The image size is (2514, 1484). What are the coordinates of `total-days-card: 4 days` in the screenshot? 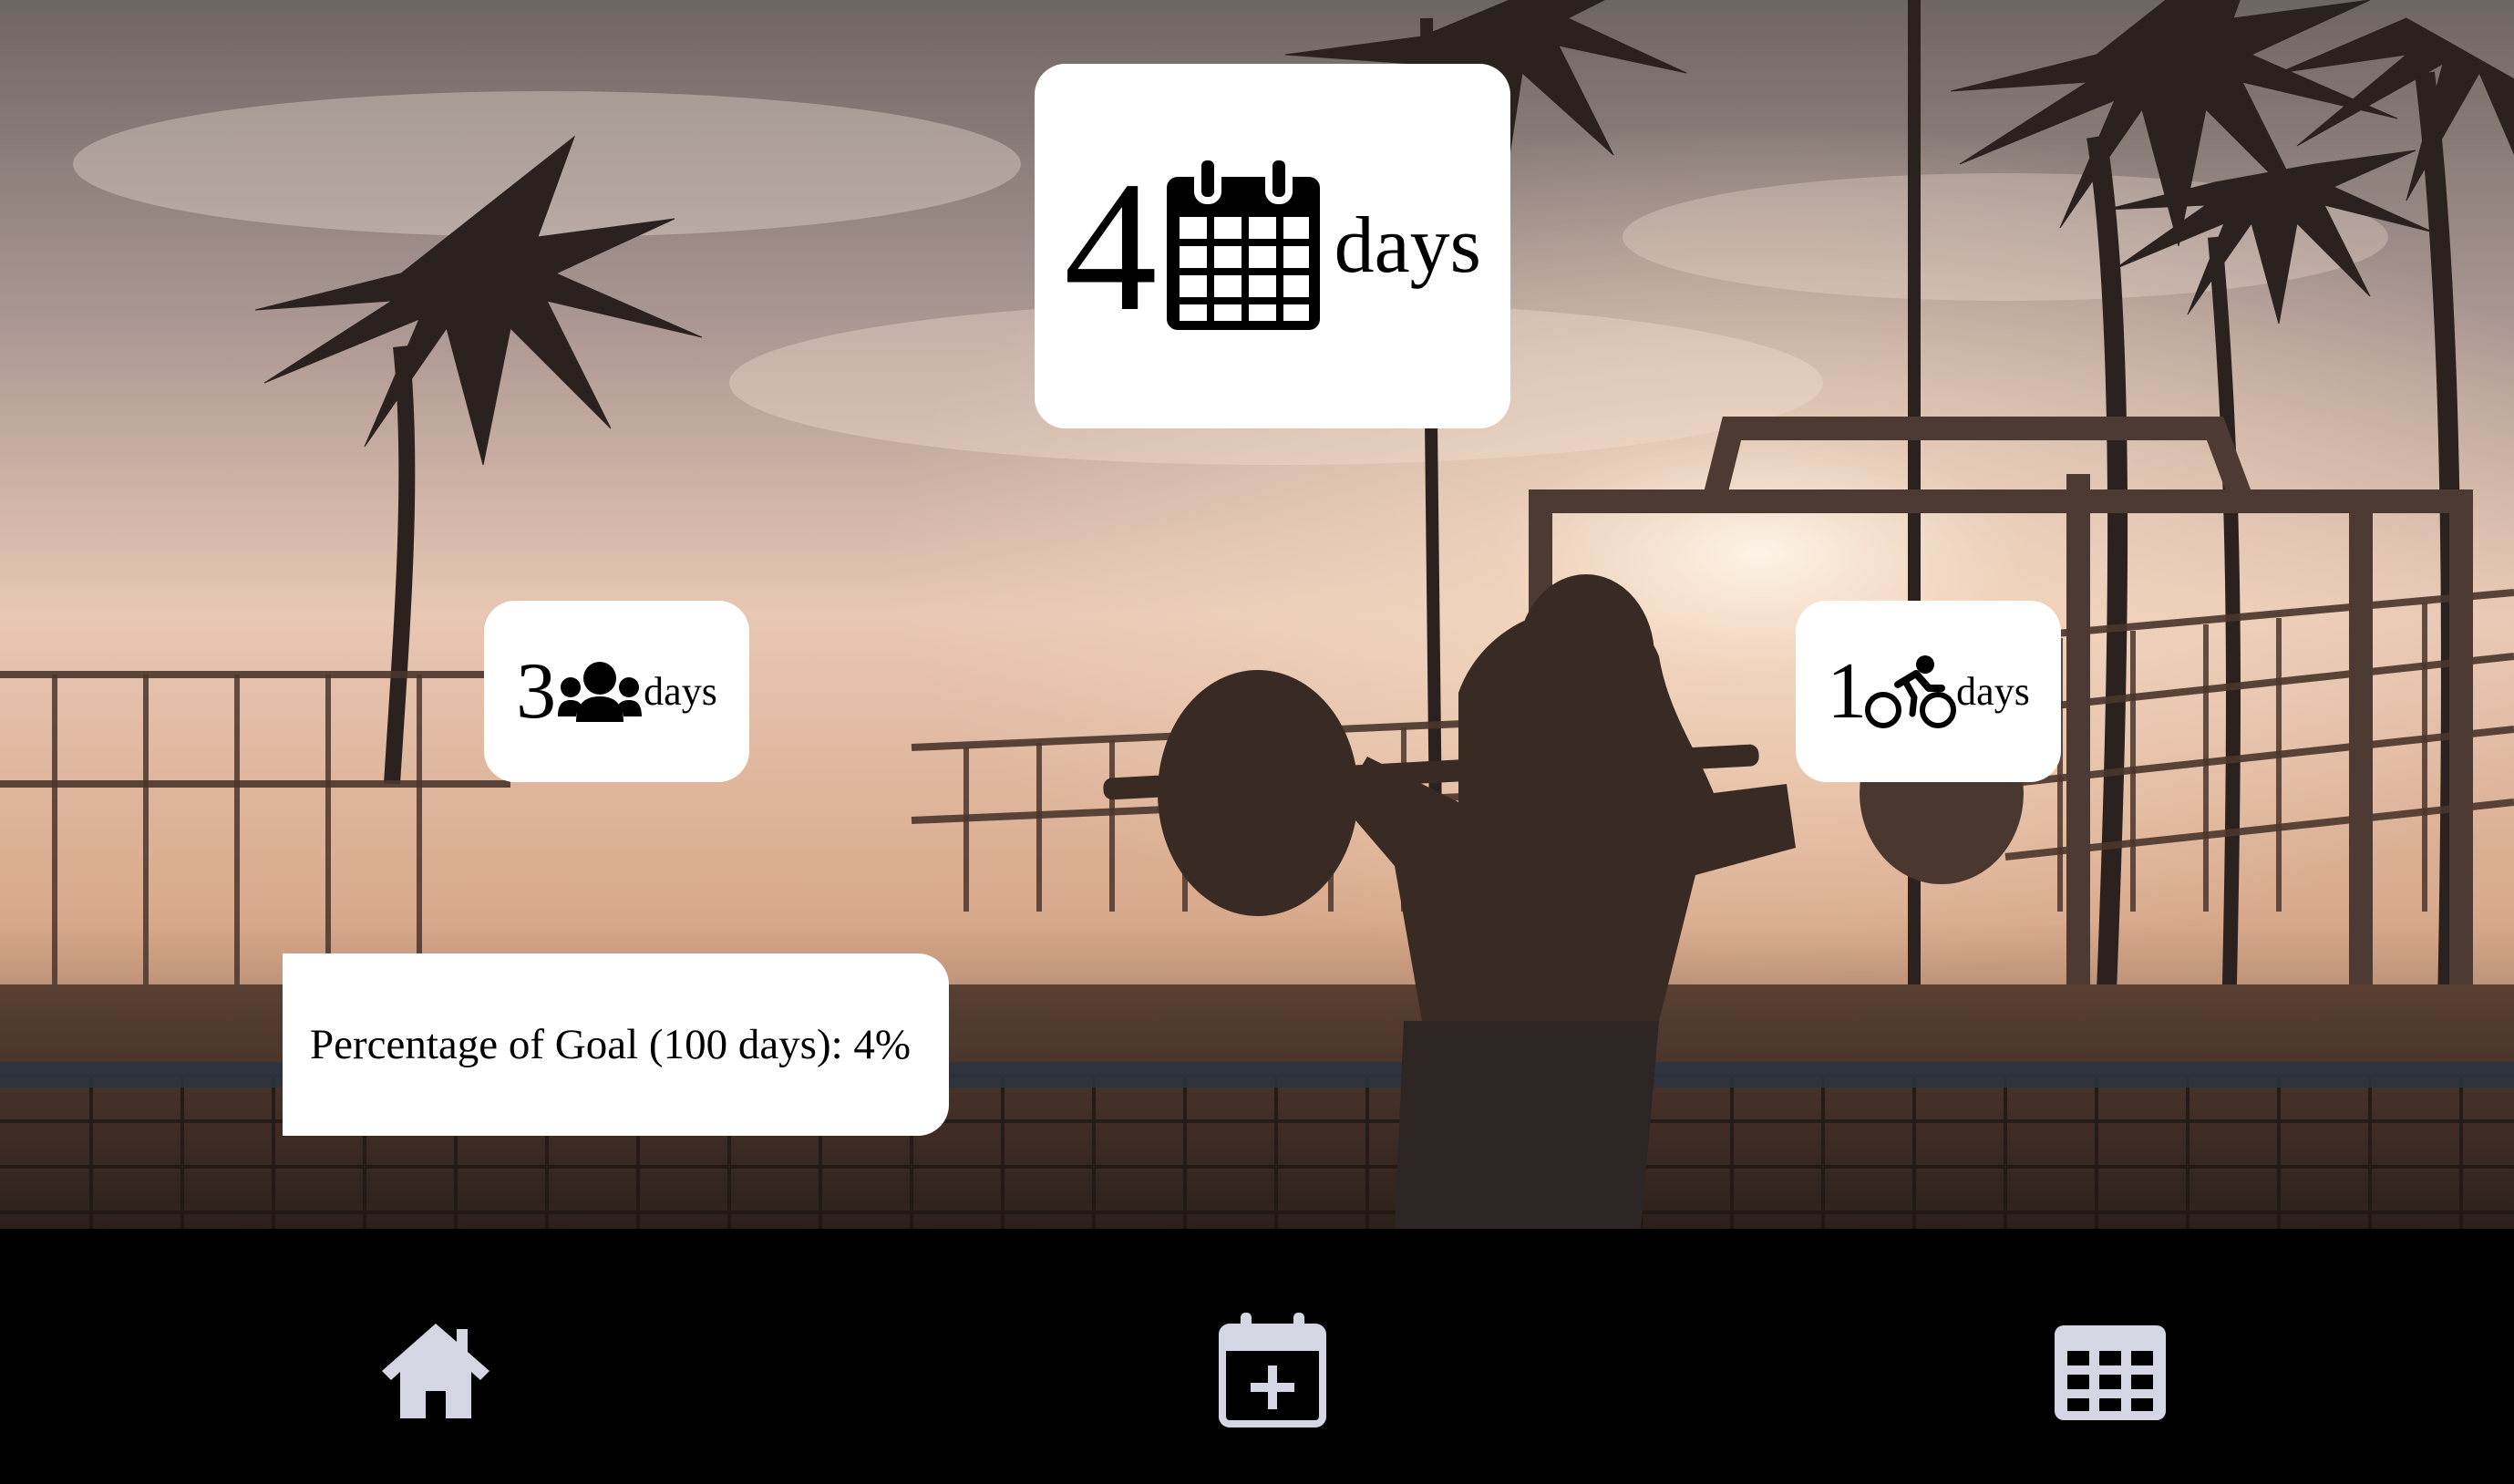 It's located at (1272, 246).